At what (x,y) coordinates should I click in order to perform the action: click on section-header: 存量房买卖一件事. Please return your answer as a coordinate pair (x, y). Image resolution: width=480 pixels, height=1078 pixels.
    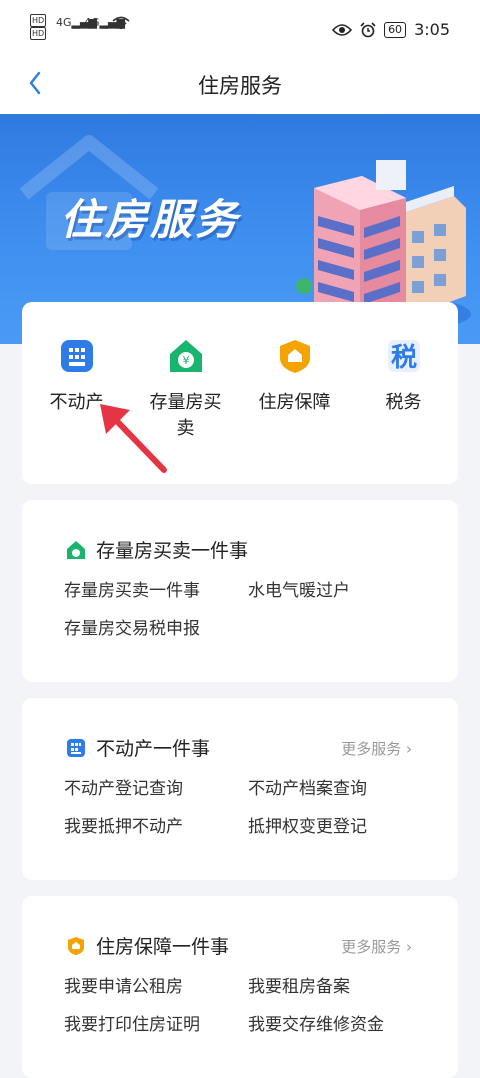
    Looking at the image, I should click on (157, 549).